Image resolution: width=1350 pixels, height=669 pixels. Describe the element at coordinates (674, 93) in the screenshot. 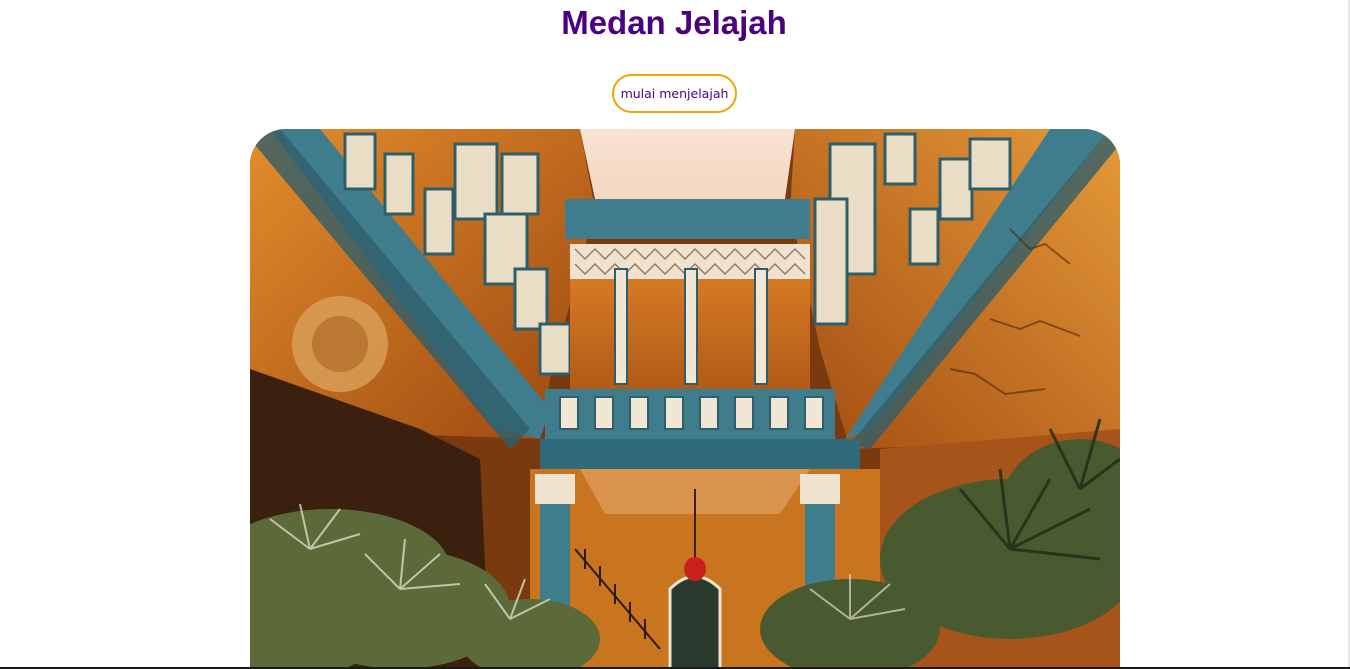

I see `start-exploring-button: mulai menjelajah` at that location.